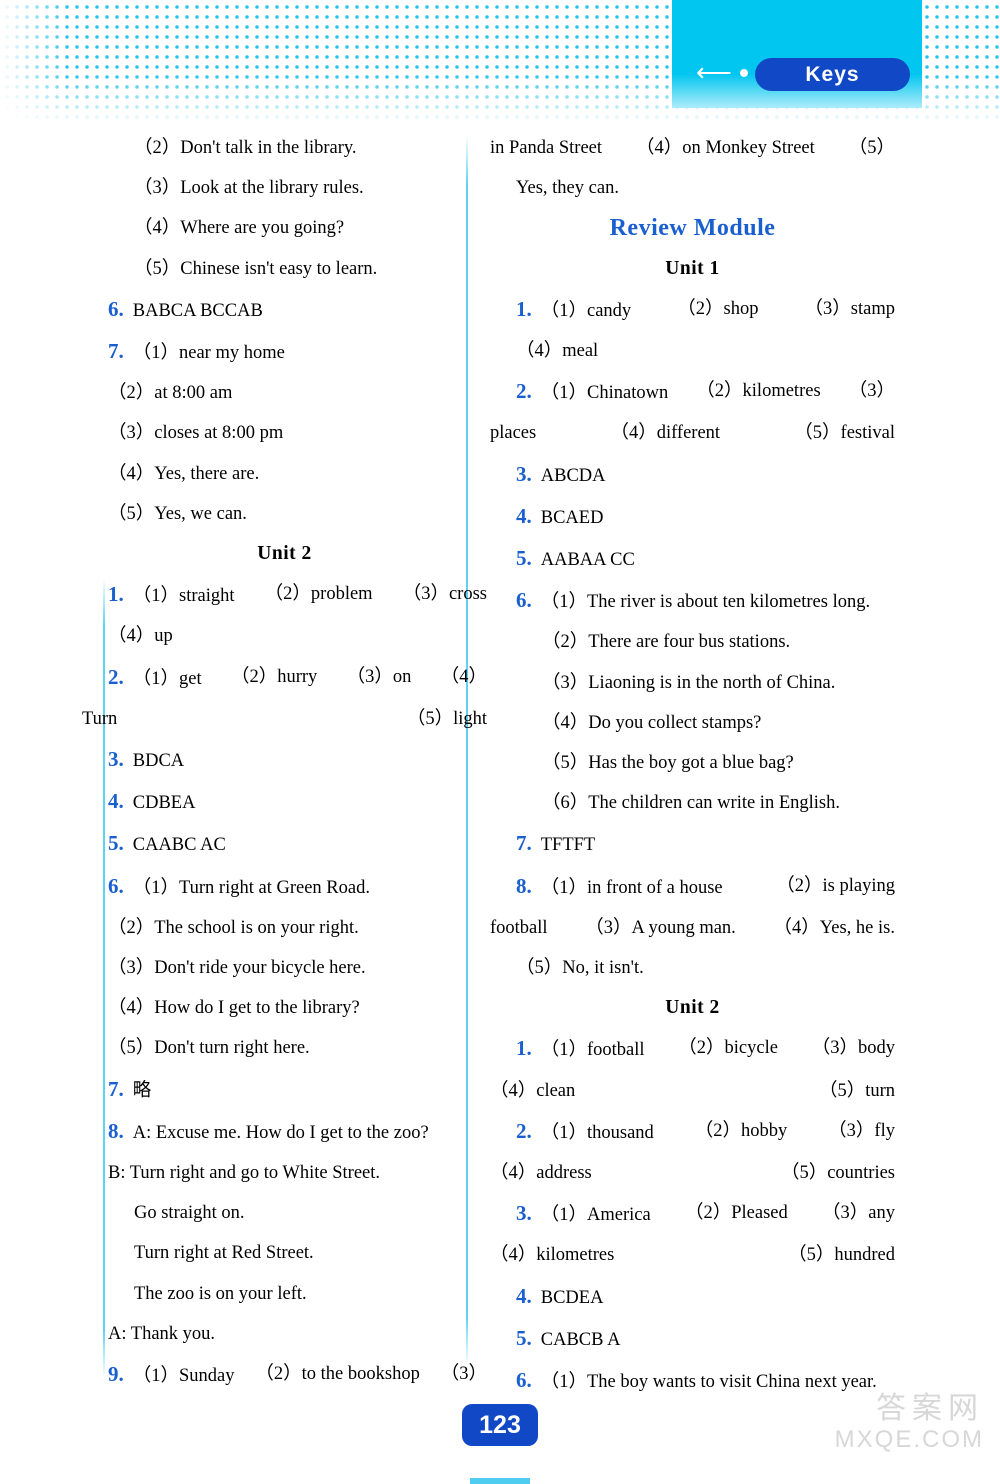 This screenshot has width=1000, height=1484. Describe the element at coordinates (573, 310) in the screenshot. I see `item-number-group: 1. （1）candy` at that location.